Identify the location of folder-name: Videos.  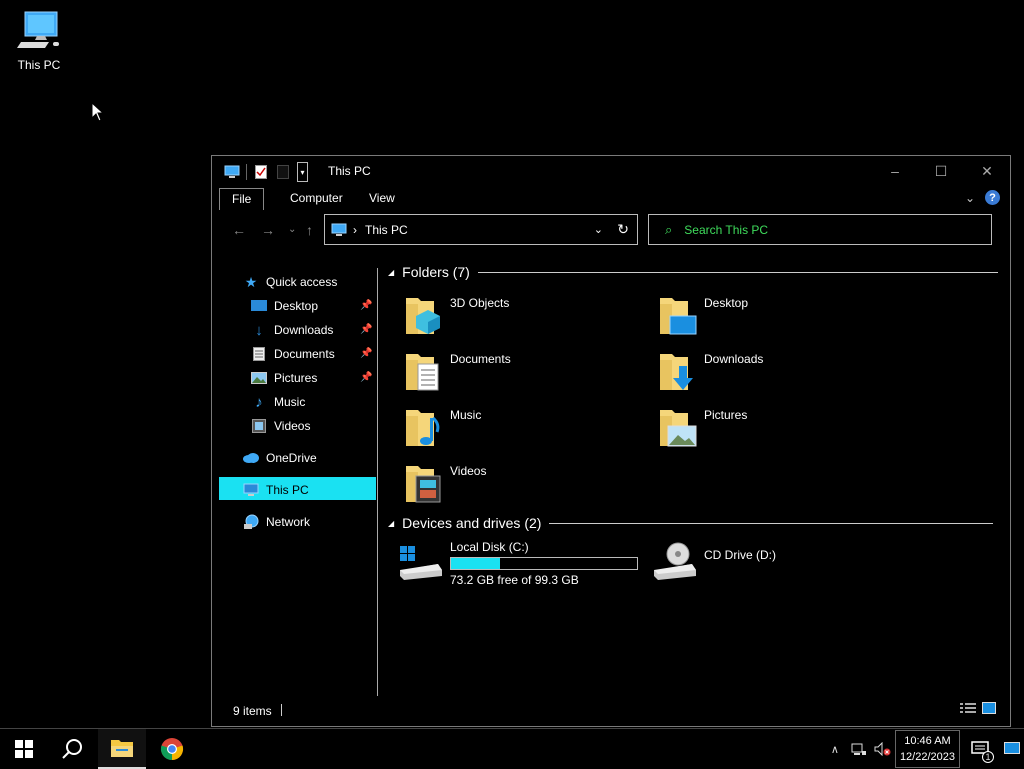
(468, 471).